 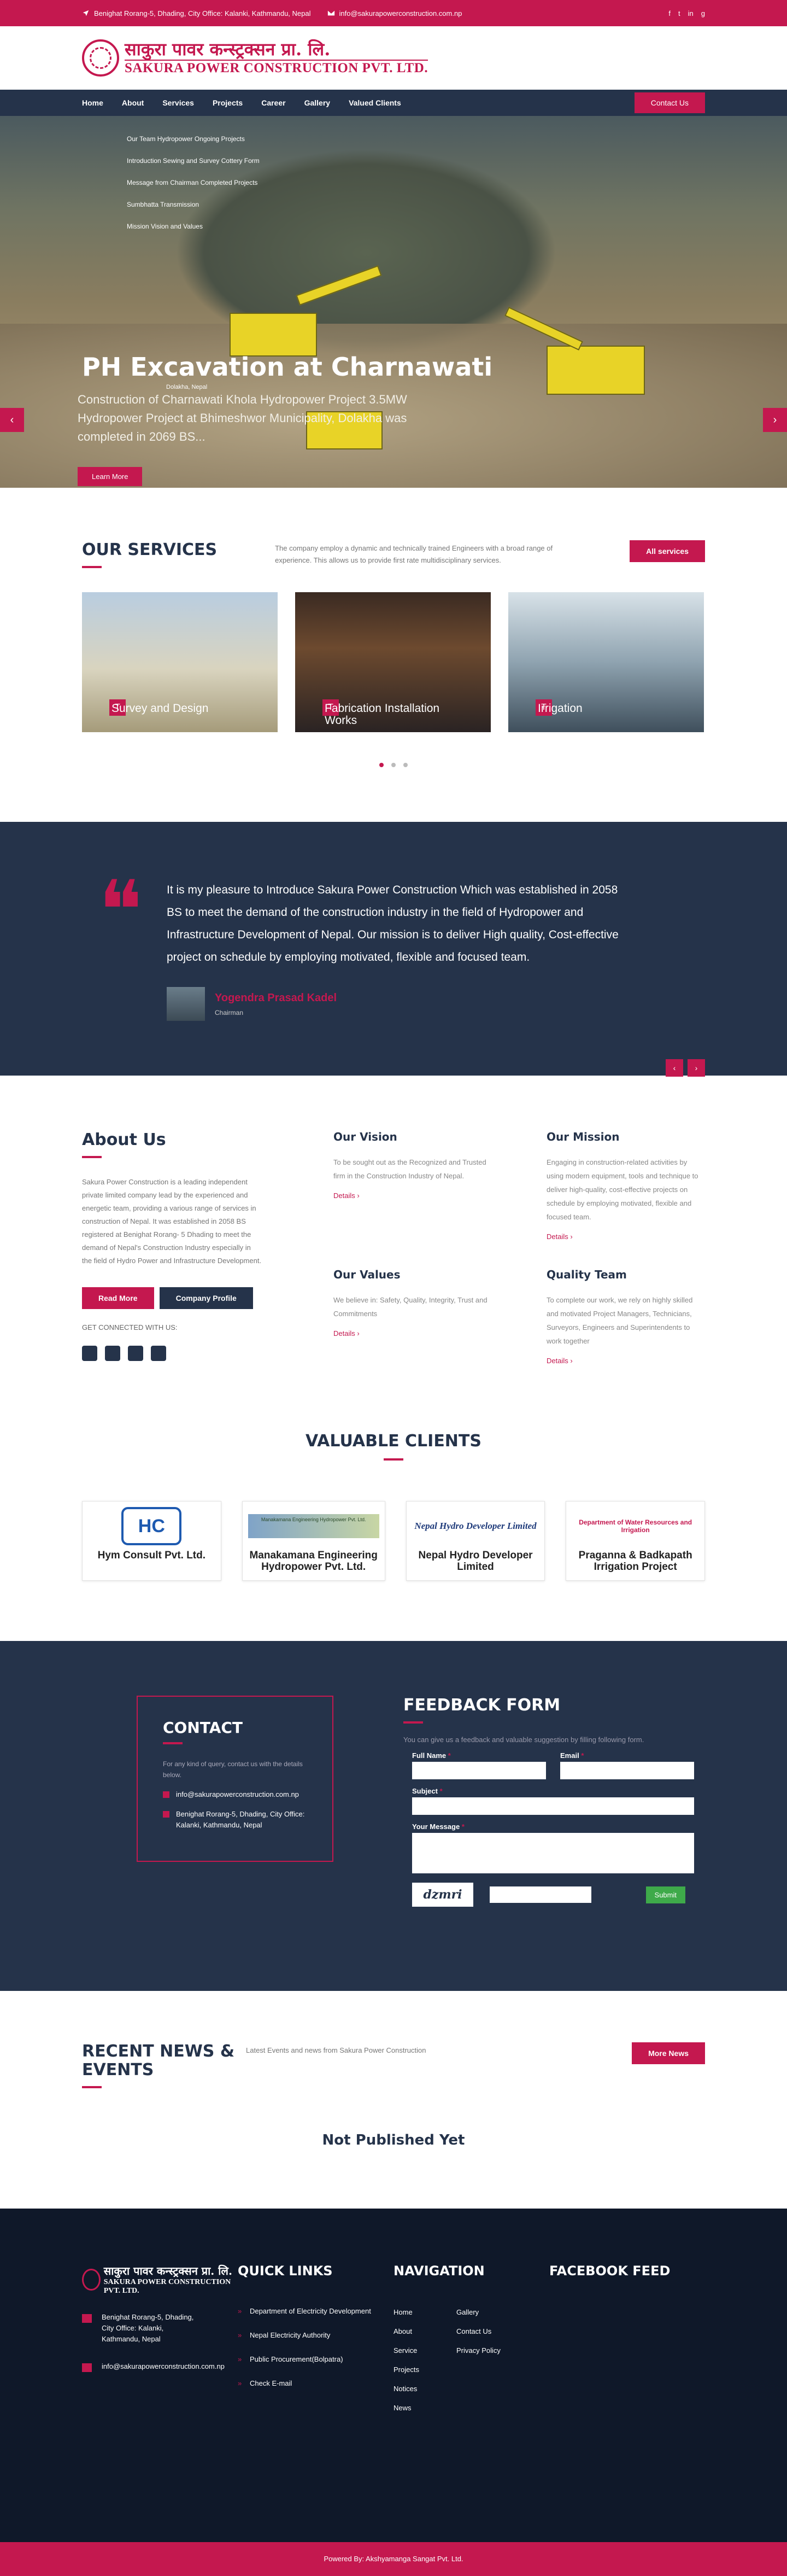 I want to click on location-icon, so click(x=166, y=1814).